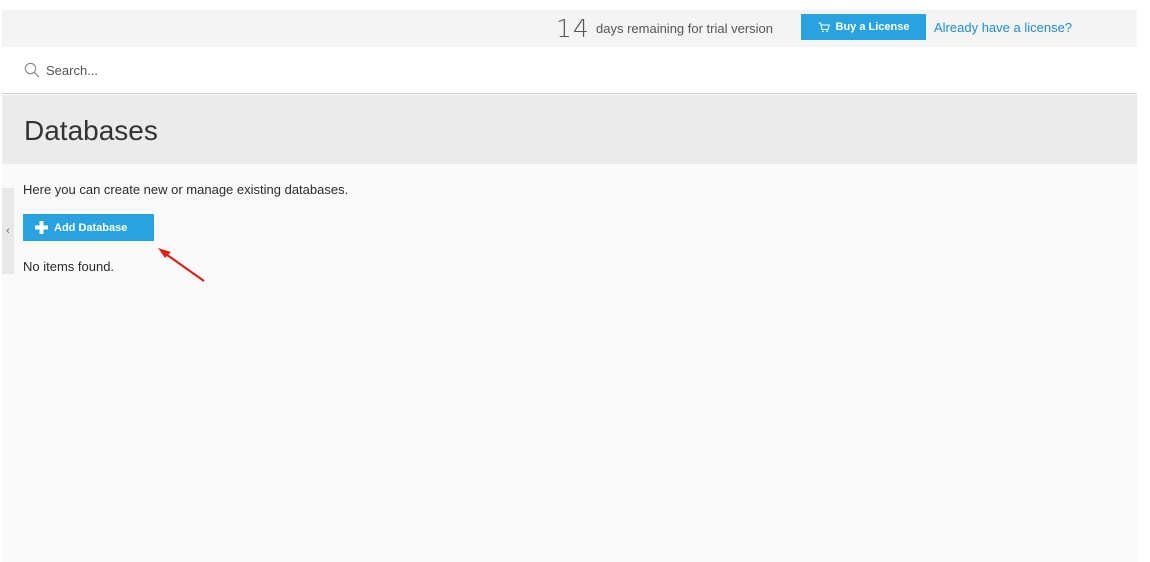 This screenshot has width=1150, height=562. What do you see at coordinates (41, 227) in the screenshot?
I see `plus-icon` at bounding box center [41, 227].